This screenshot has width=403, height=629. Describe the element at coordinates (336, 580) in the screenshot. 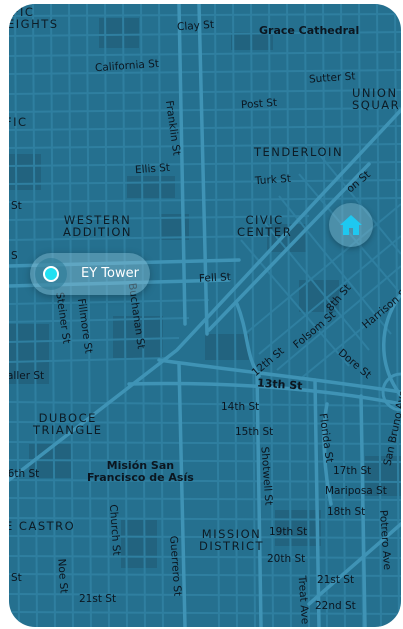

I see `map-label-21st-st-right: 21st St` at that location.